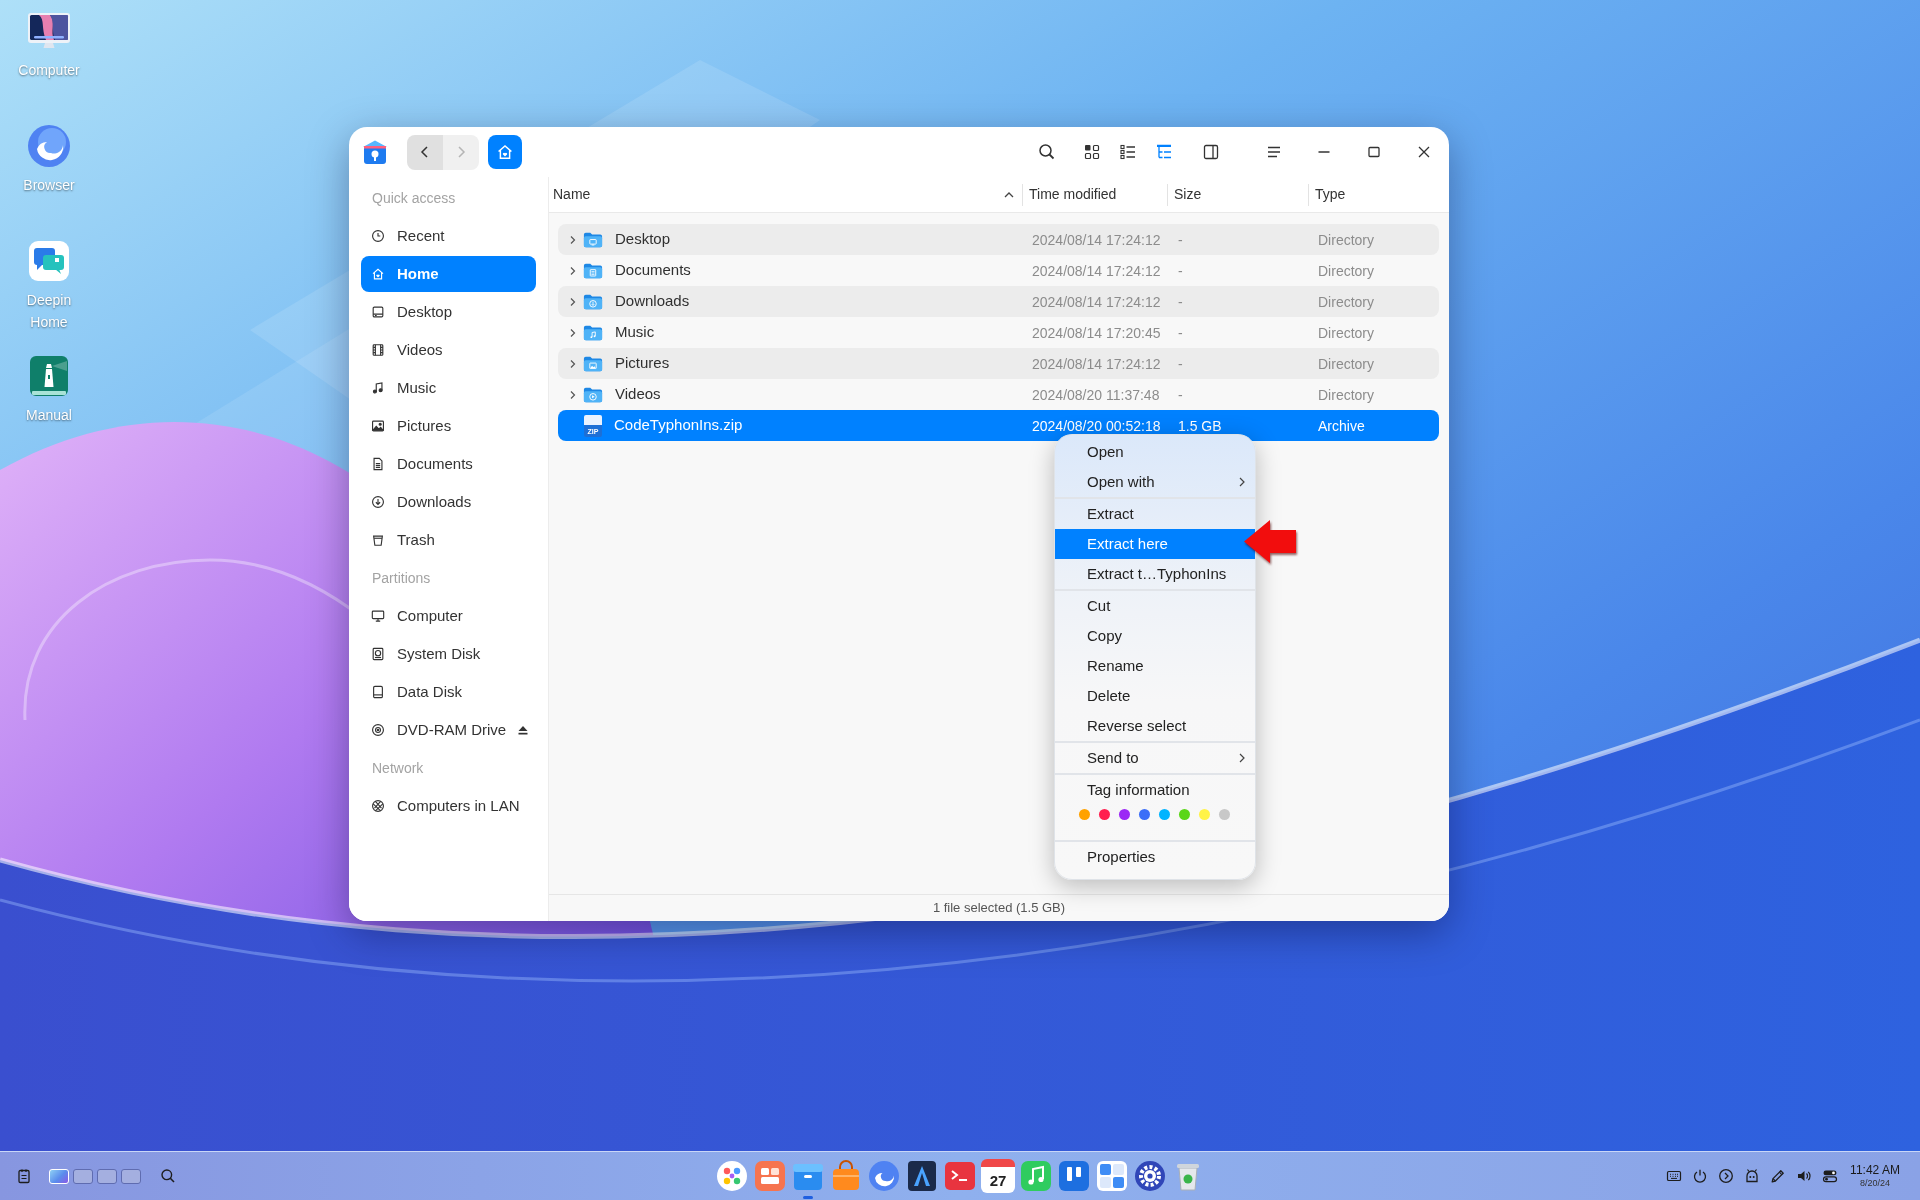 The width and height of the screenshot is (1920, 1200). What do you see at coordinates (398, 768) in the screenshot?
I see `sidebar-heading: Network` at bounding box center [398, 768].